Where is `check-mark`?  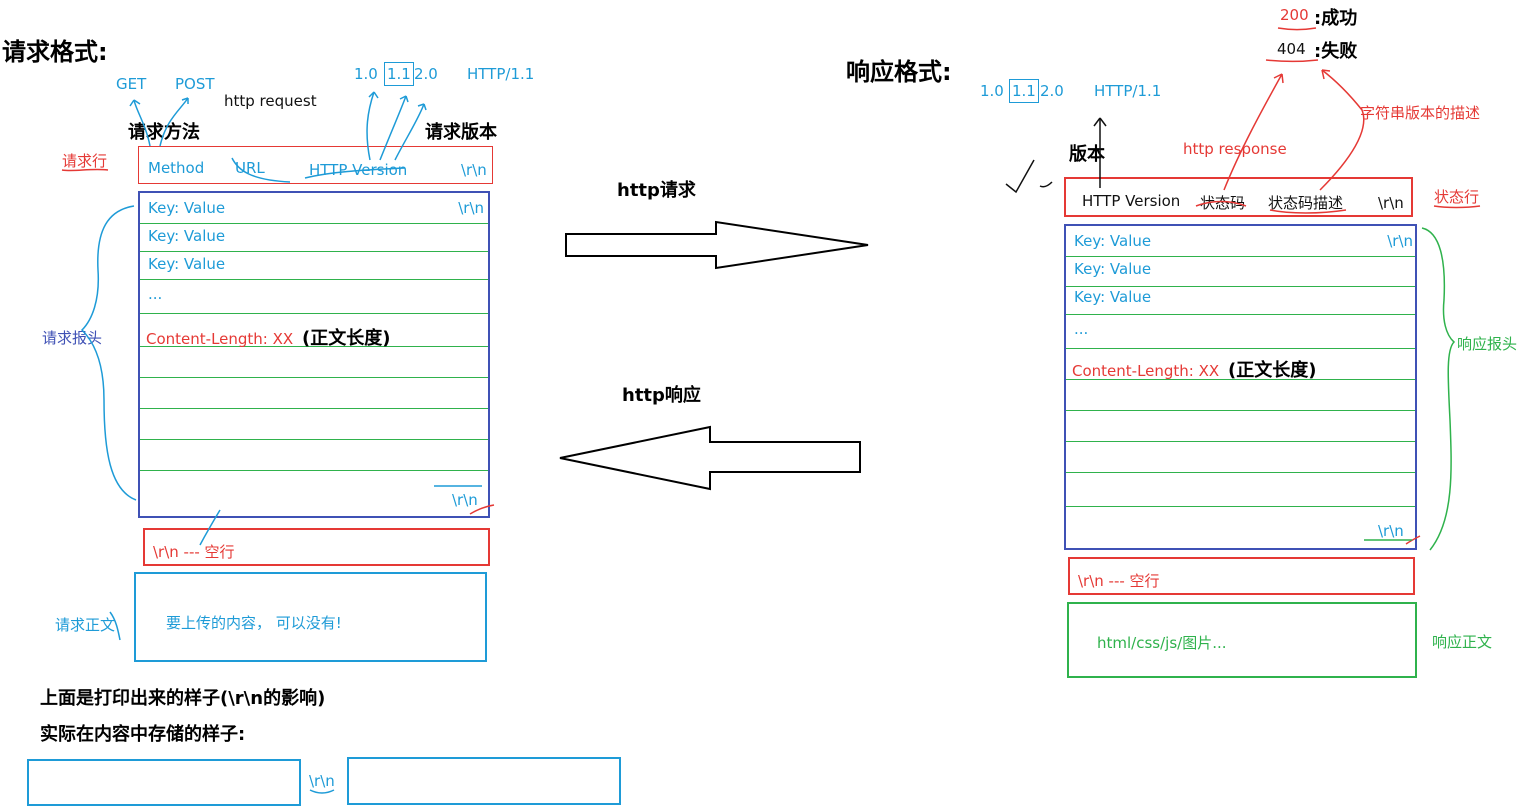
check-mark is located at coordinates (1029, 176).